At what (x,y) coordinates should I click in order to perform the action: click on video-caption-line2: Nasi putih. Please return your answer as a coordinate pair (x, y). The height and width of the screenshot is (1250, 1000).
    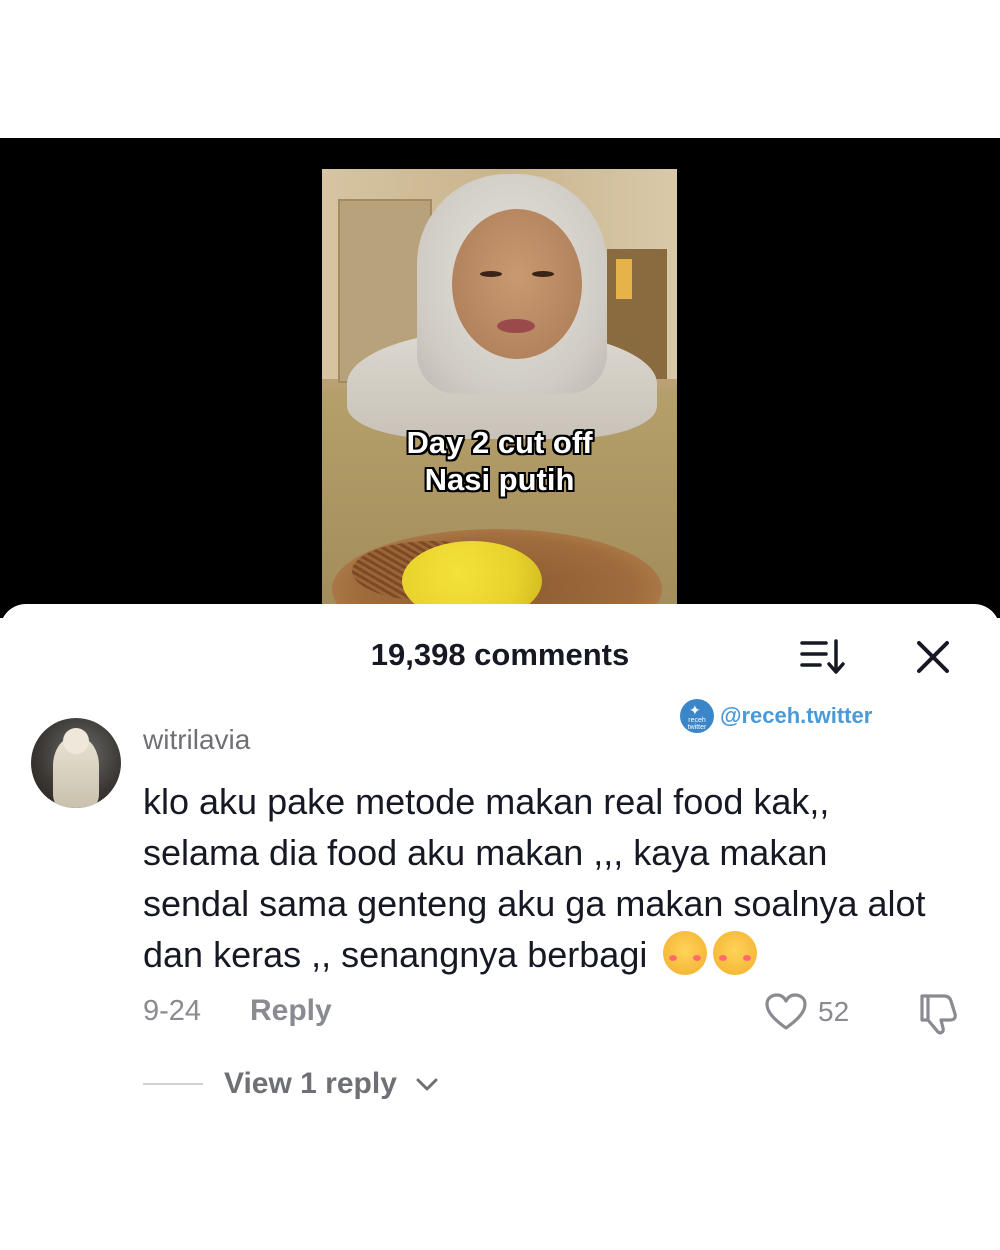
    Looking at the image, I should click on (499, 479).